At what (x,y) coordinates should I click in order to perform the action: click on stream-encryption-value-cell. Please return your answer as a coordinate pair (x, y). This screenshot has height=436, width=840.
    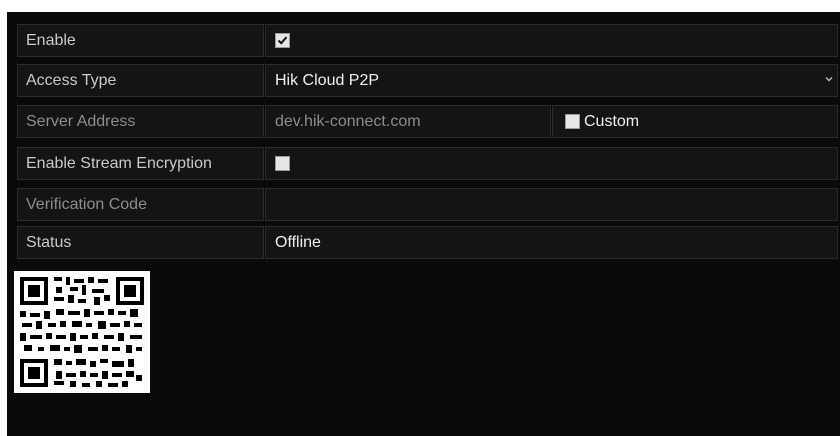
    Looking at the image, I should click on (551, 163).